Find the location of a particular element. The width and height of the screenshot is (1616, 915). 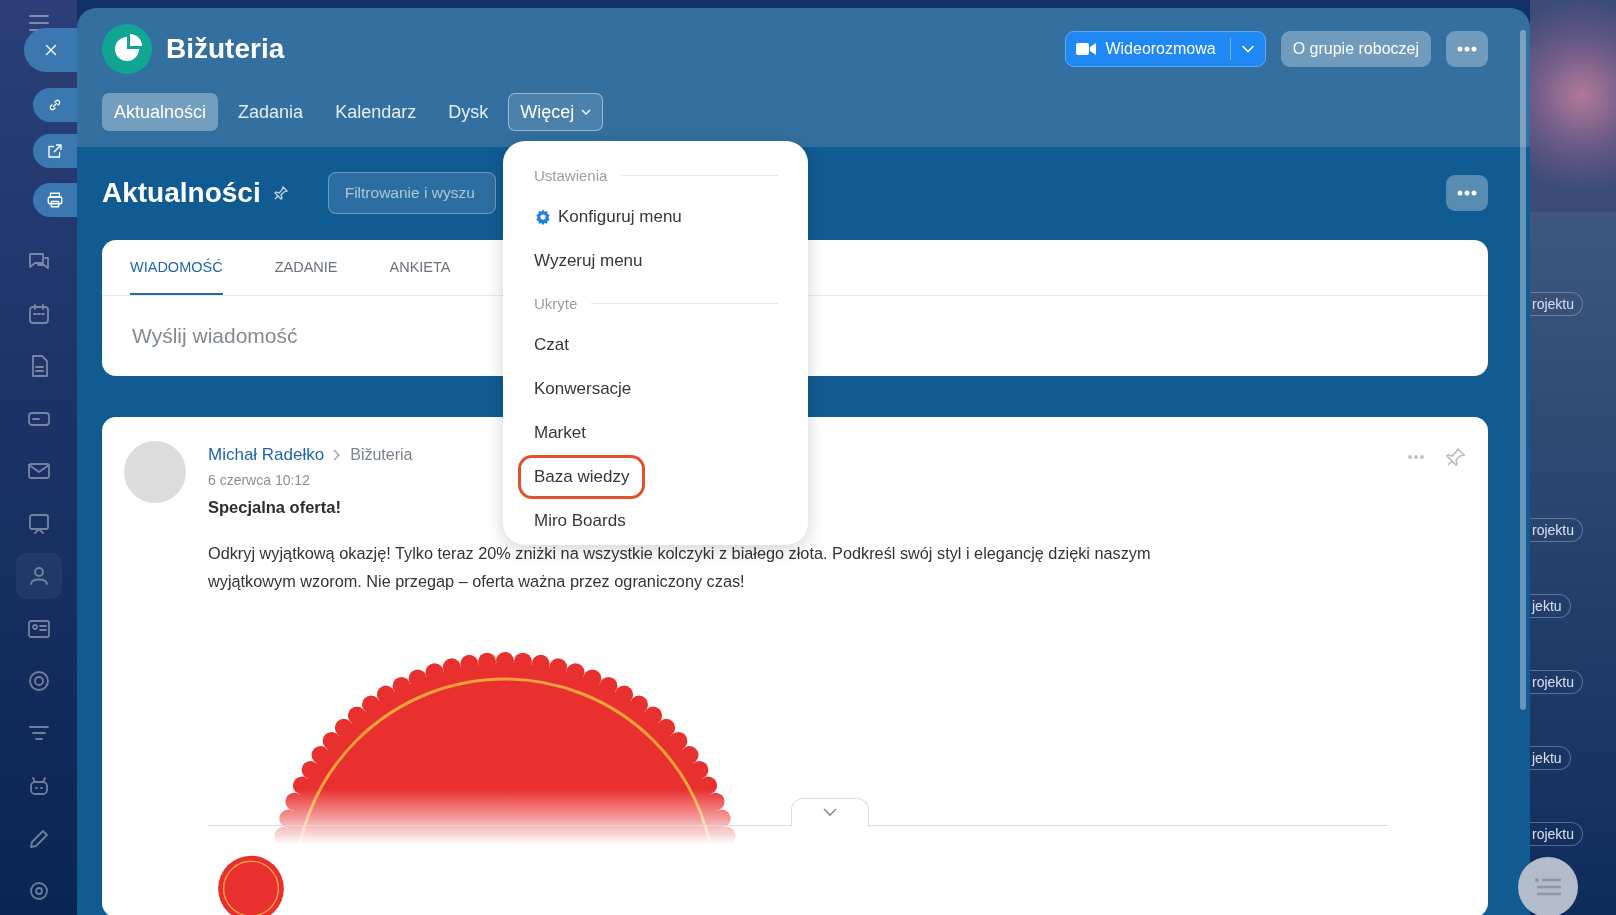

pin-icon is located at coordinates (280, 193).